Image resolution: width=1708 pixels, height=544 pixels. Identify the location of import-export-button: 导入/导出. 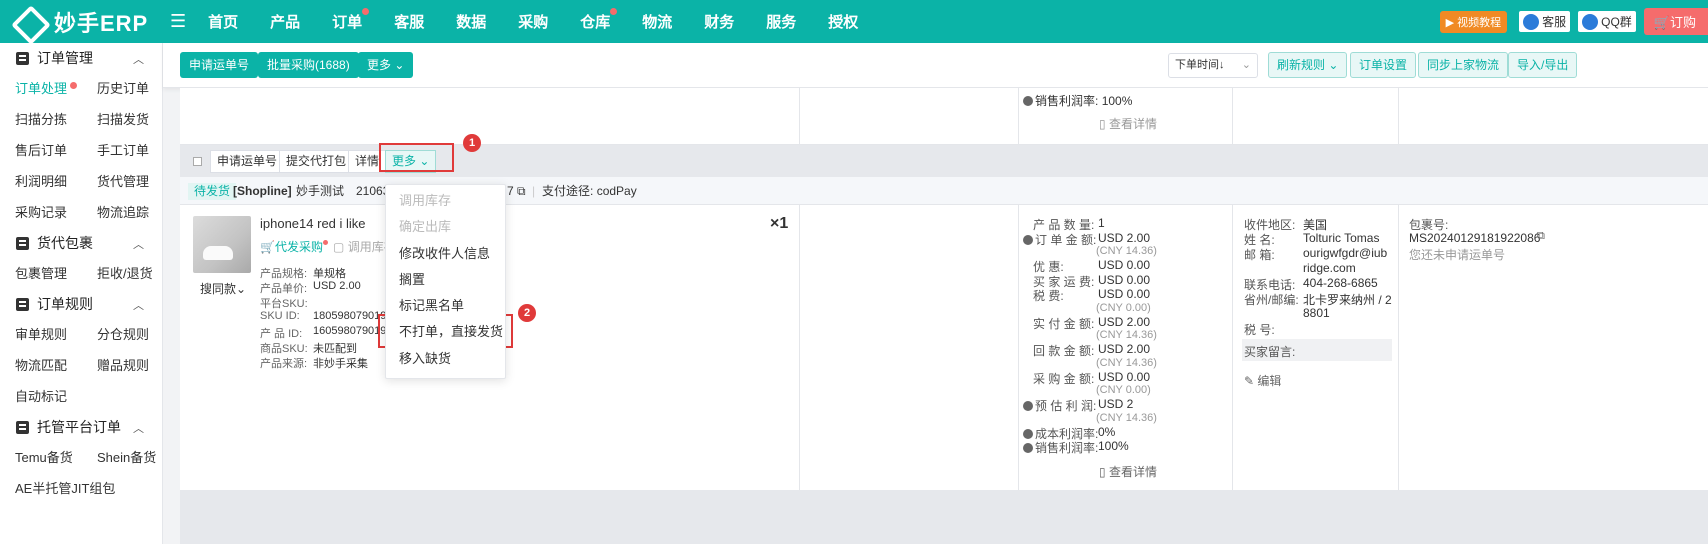
(1543, 65).